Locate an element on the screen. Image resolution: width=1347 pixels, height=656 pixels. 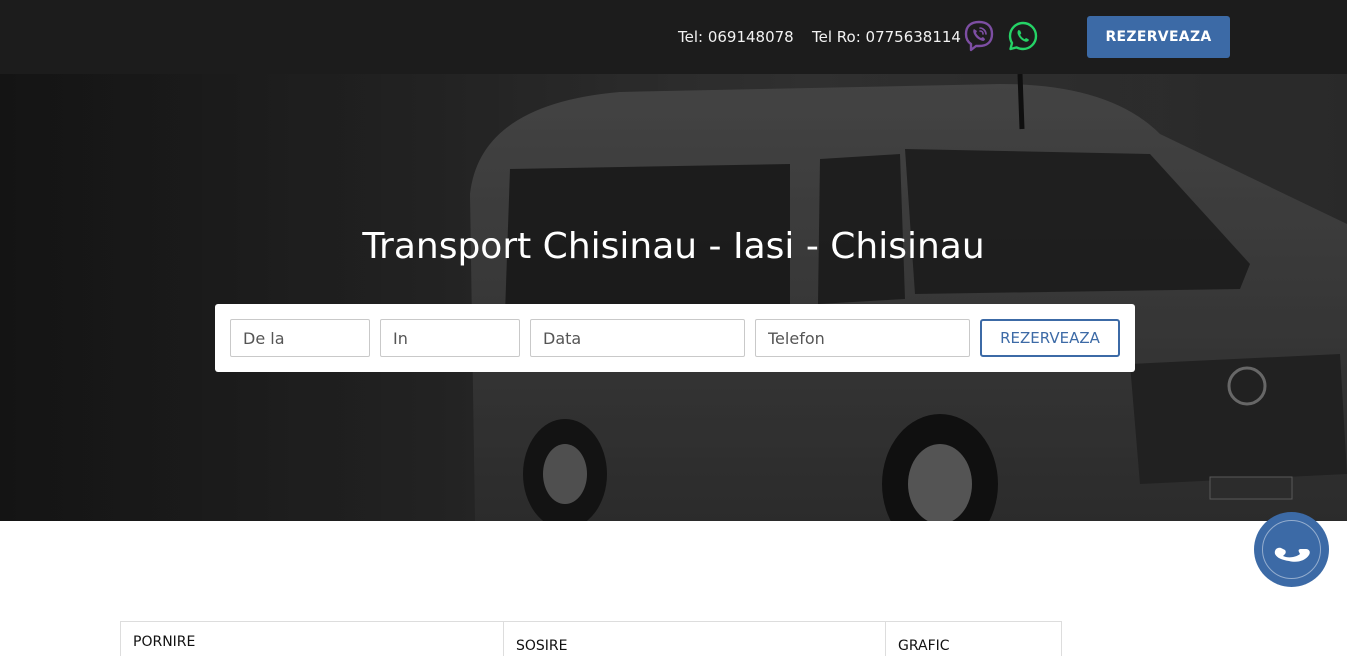
table-header-cell: SOSIRE is located at coordinates (694, 639).